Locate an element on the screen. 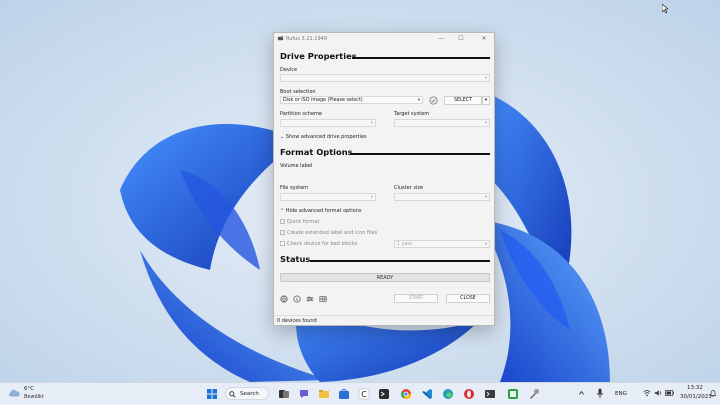 This screenshot has width=720, height=405. target-system-select: ▾ is located at coordinates (442, 123).